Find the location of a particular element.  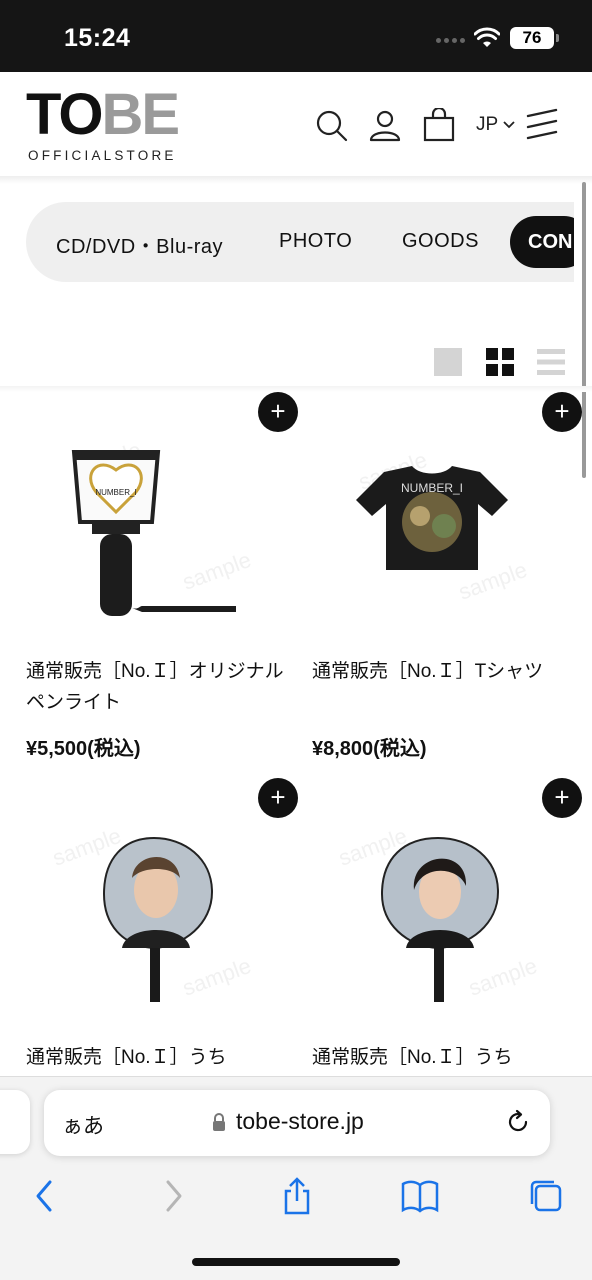

store-logo: TOBE OFFICIALSTORE is located at coordinates (111, 126).